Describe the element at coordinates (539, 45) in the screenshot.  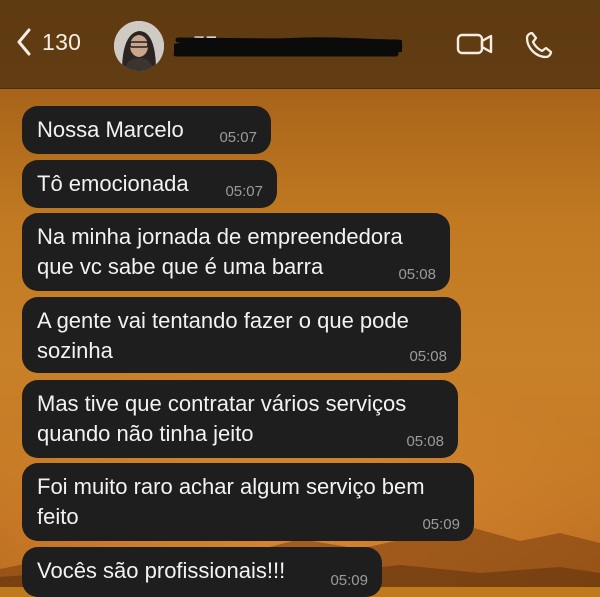
I see `phone-icon` at that location.